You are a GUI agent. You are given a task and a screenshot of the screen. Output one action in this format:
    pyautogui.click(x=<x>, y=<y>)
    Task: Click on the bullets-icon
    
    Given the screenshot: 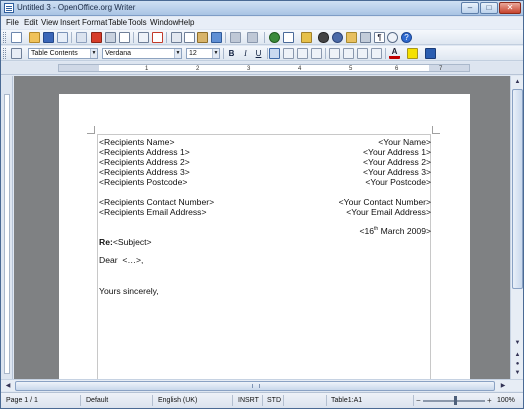 What is the action you would take?
    pyautogui.click(x=348, y=53)
    